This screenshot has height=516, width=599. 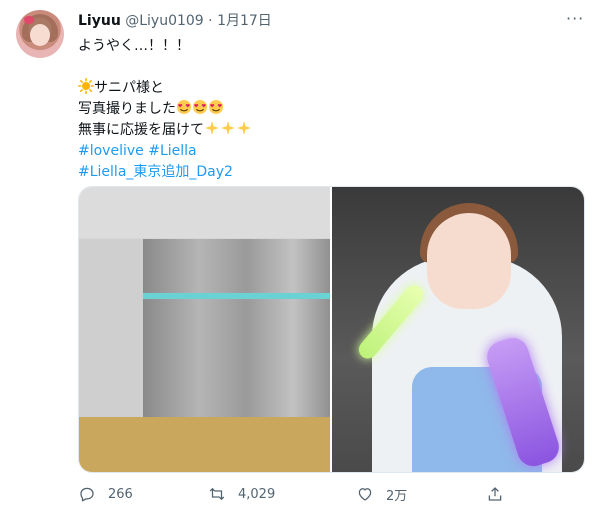 I want to click on avatar-face, so click(x=40, y=35).